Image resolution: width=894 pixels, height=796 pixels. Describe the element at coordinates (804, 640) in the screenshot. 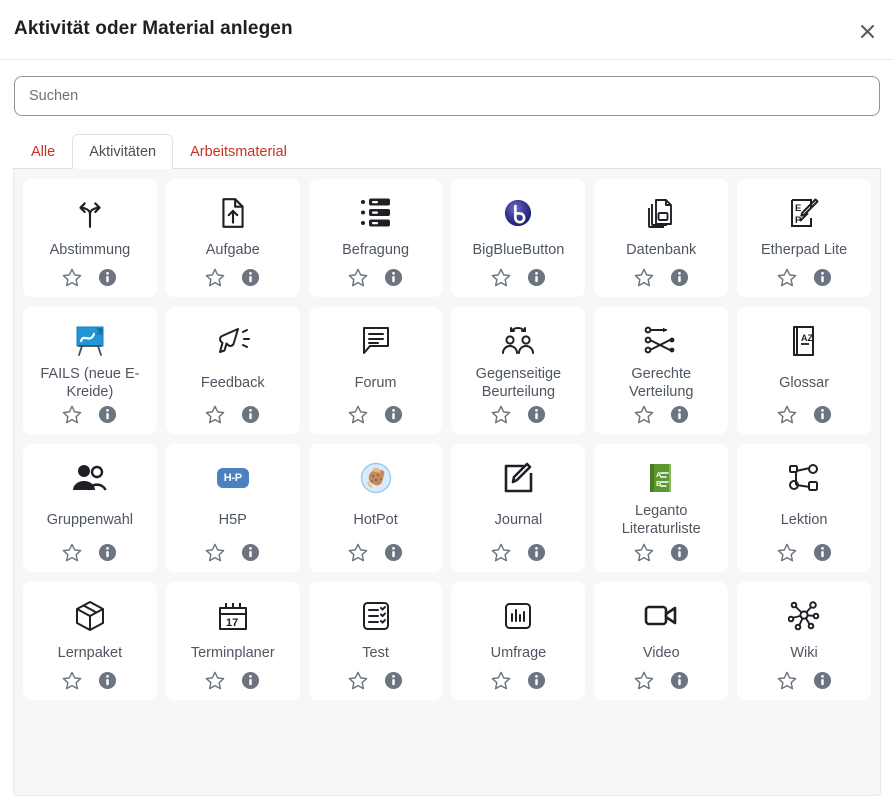

I see `activity-card: Wiki` at that location.